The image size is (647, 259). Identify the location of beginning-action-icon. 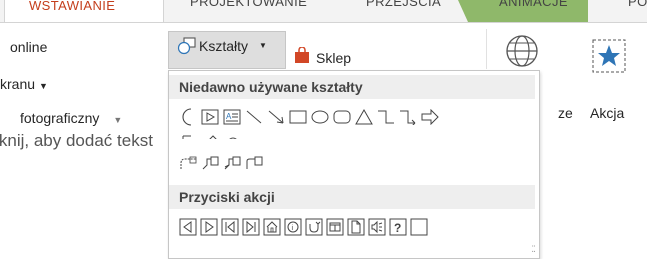
(230, 227).